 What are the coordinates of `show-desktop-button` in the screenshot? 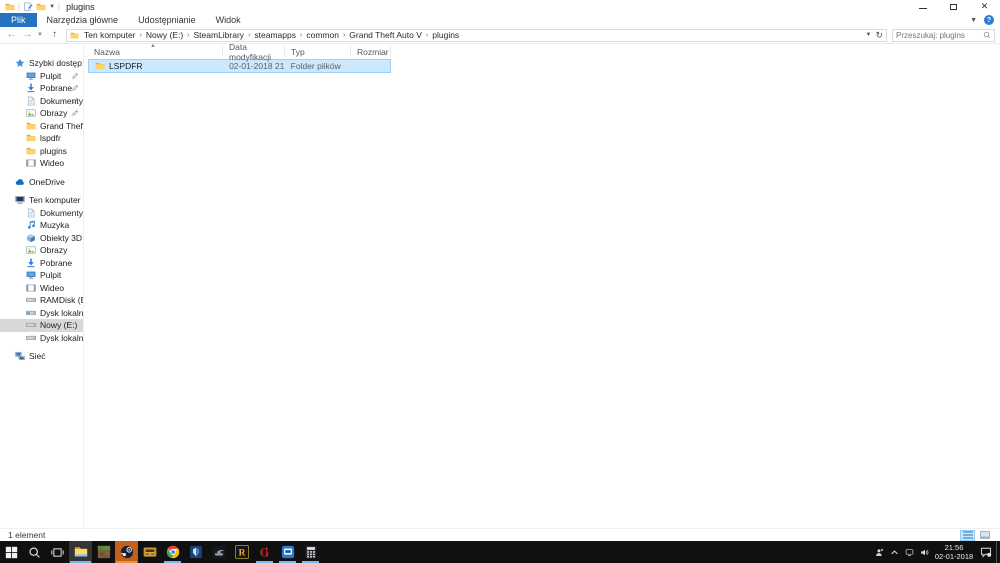 It's located at (998, 552).